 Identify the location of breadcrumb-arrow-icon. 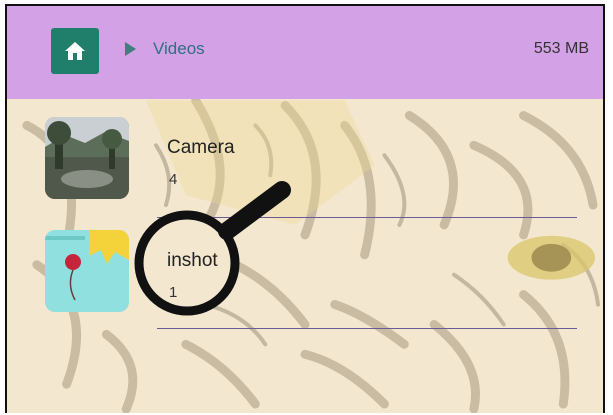
(130, 49).